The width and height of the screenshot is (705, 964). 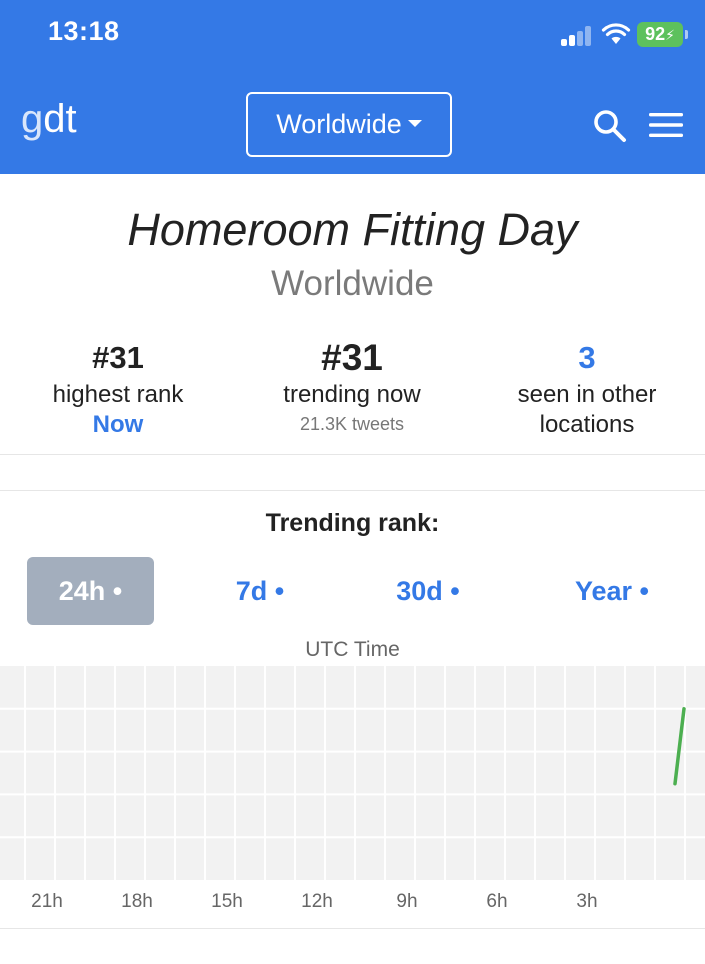 I want to click on tweet-count: 21.3K tweets, so click(x=352, y=424).